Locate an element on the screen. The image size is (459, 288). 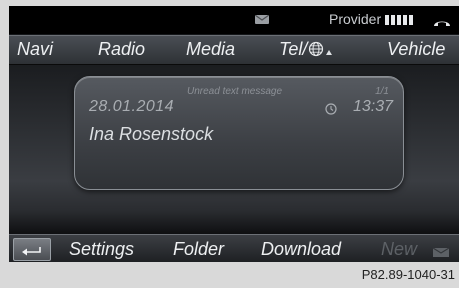
status-bar: Provider is located at coordinates (234, 20).